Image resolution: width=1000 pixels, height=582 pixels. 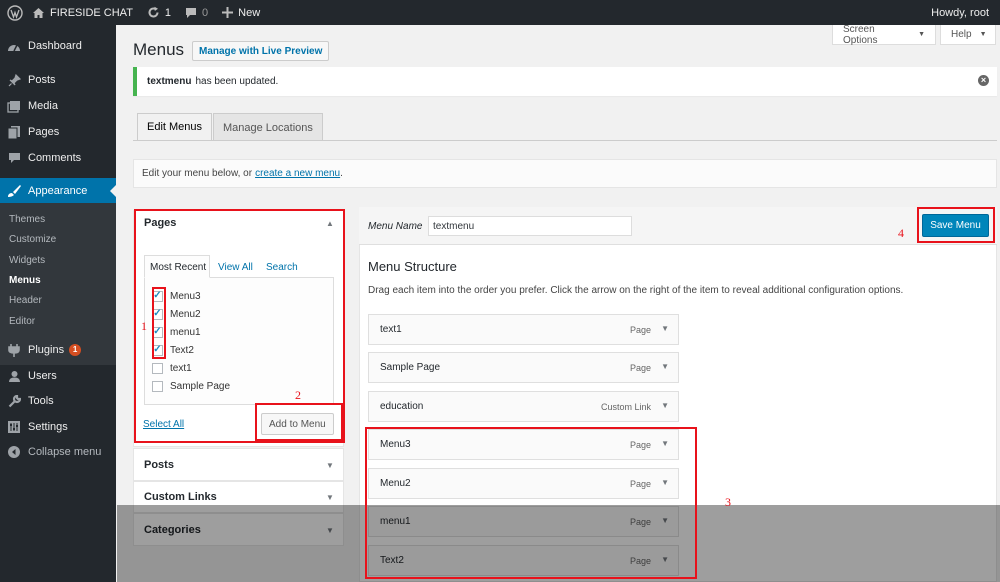 I want to click on sidebar-item-label: Posts, so click(x=42, y=80).